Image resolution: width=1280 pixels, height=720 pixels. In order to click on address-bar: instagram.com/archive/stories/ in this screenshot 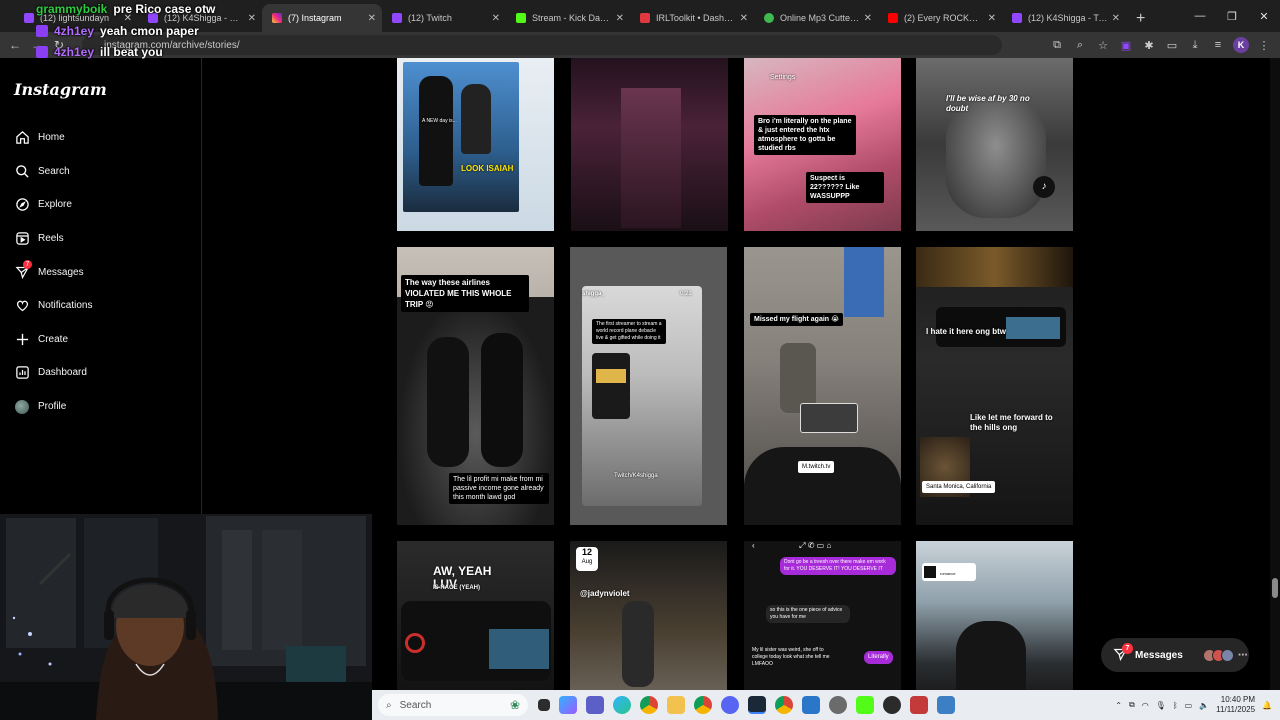, I will do `click(542, 45)`.